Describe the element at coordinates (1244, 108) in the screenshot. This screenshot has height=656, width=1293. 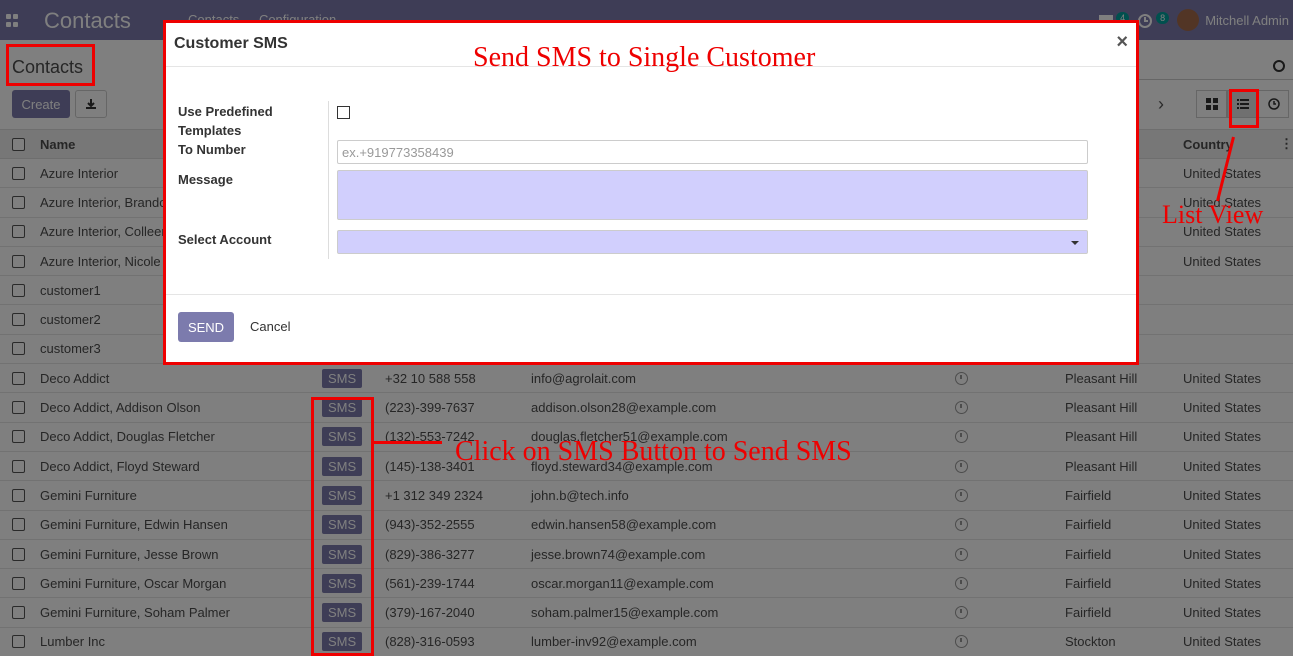
I see `list-view-highlight-box` at that location.